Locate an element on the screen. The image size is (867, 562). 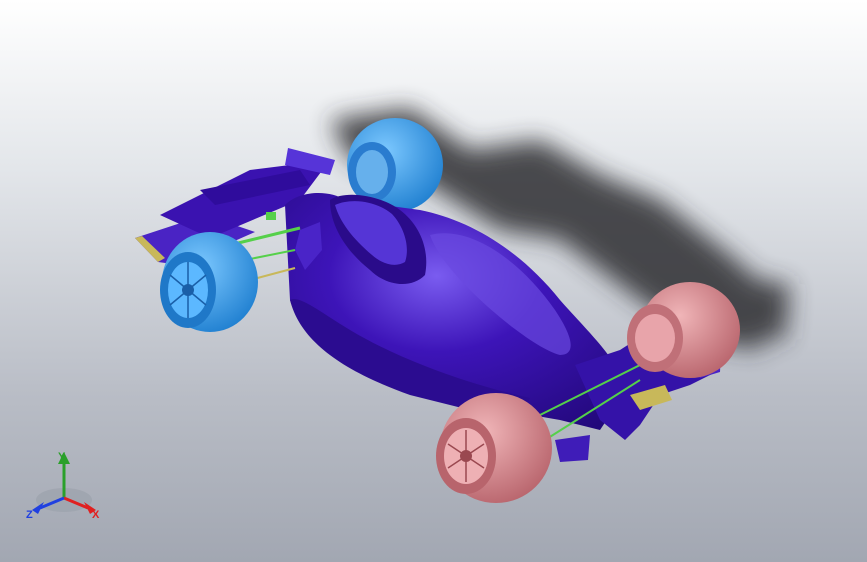
z-axis-label: Z is located at coordinates (29, 515).